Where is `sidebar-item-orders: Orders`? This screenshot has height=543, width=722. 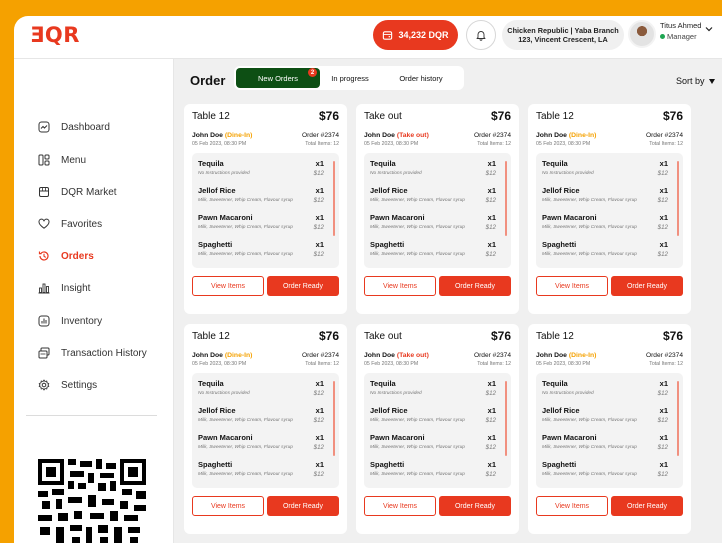 sidebar-item-orders: Orders is located at coordinates (66, 256).